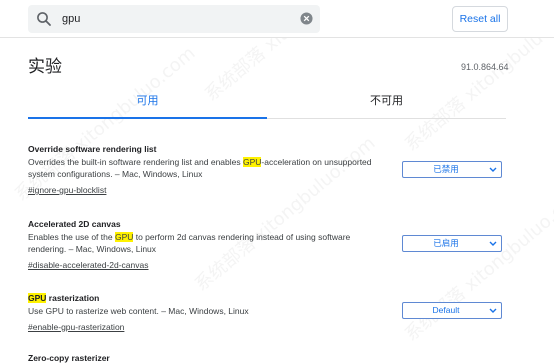 This screenshot has width=554, height=363. What do you see at coordinates (74, 224) in the screenshot?
I see `experiment-title: Accelerated 2D canvas` at bounding box center [74, 224].